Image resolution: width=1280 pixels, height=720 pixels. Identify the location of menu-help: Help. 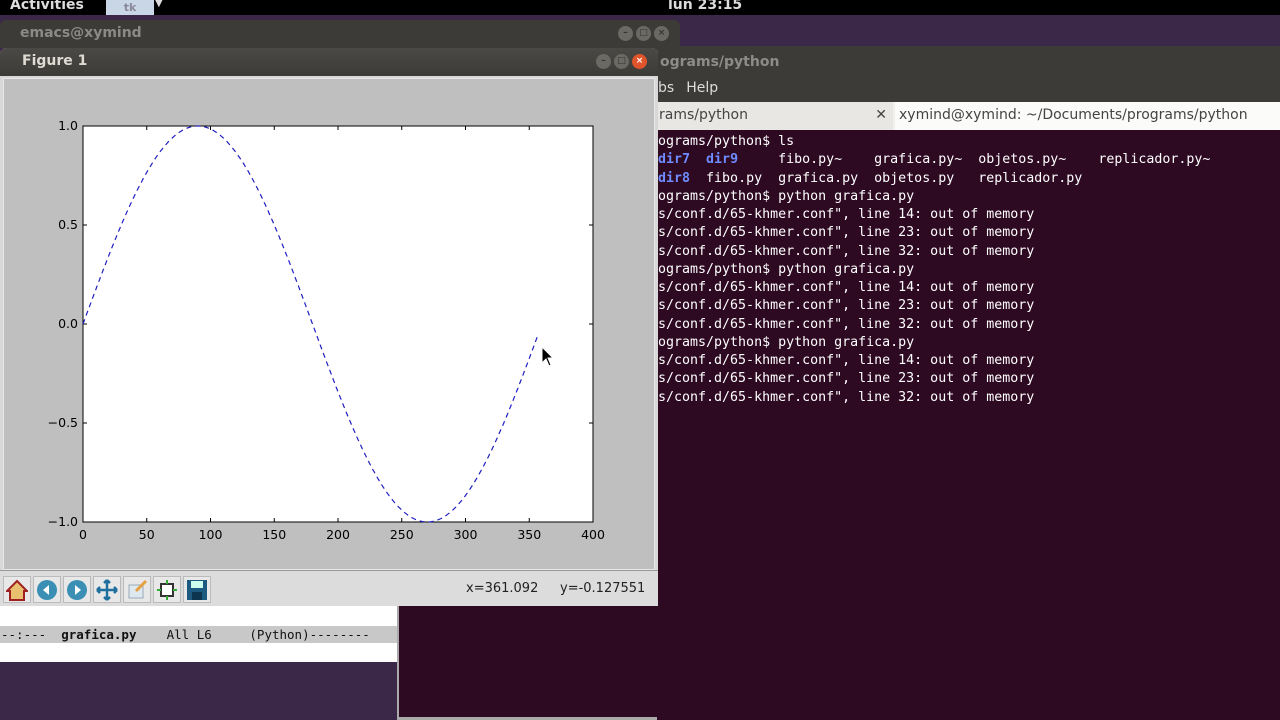
(702, 88).